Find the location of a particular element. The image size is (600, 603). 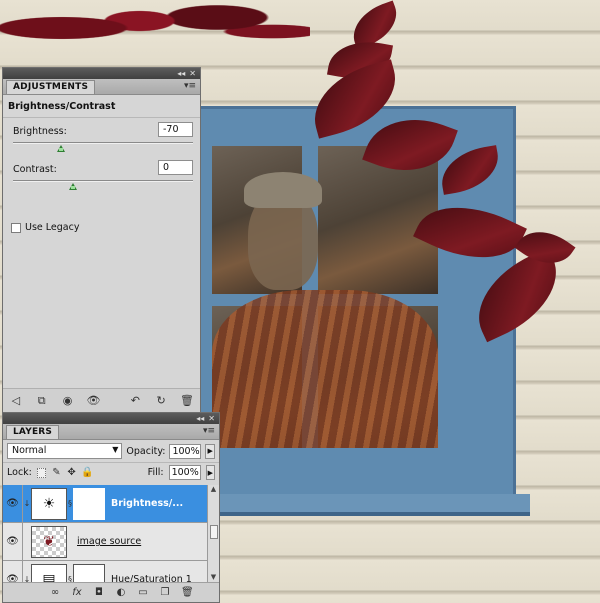

brightness-adjustment-icon: ☀ is located at coordinates (49, 503).